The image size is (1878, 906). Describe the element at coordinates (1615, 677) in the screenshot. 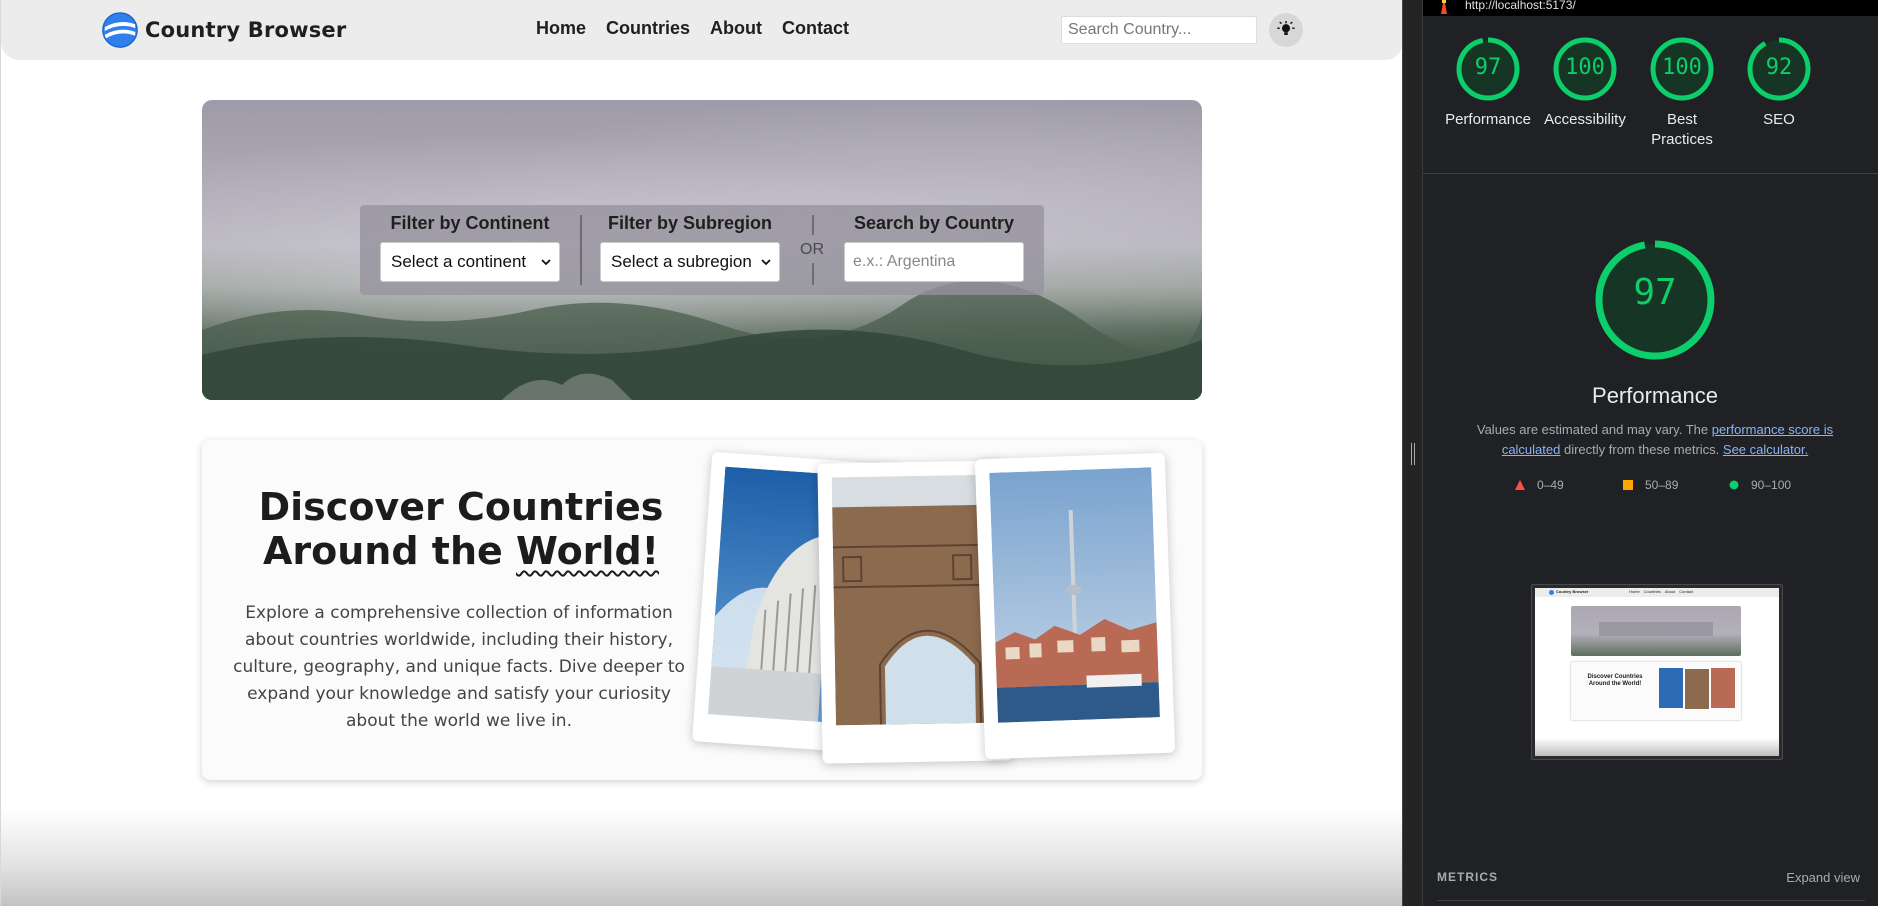

I see `thumb-title-line1: Discover Countries` at that location.